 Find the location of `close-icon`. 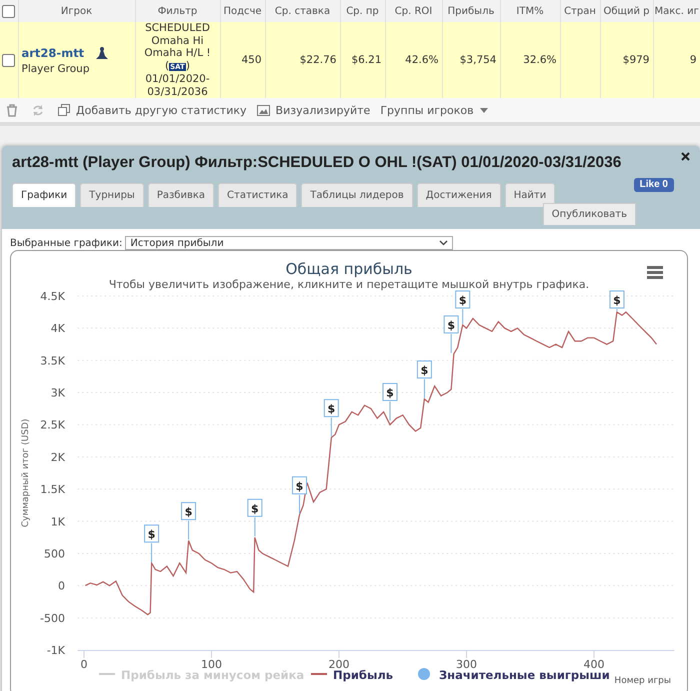

close-icon is located at coordinates (685, 156).